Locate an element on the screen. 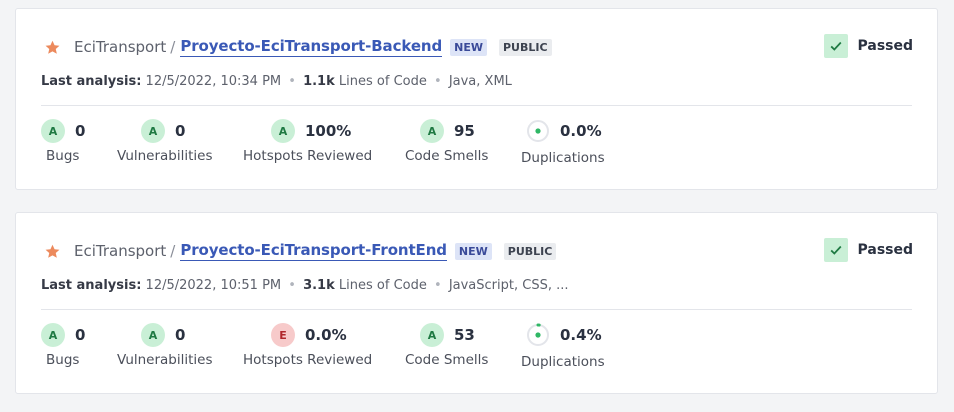 Image resolution: width=954 pixels, height=412 pixels. metric-value: 53 is located at coordinates (464, 335).